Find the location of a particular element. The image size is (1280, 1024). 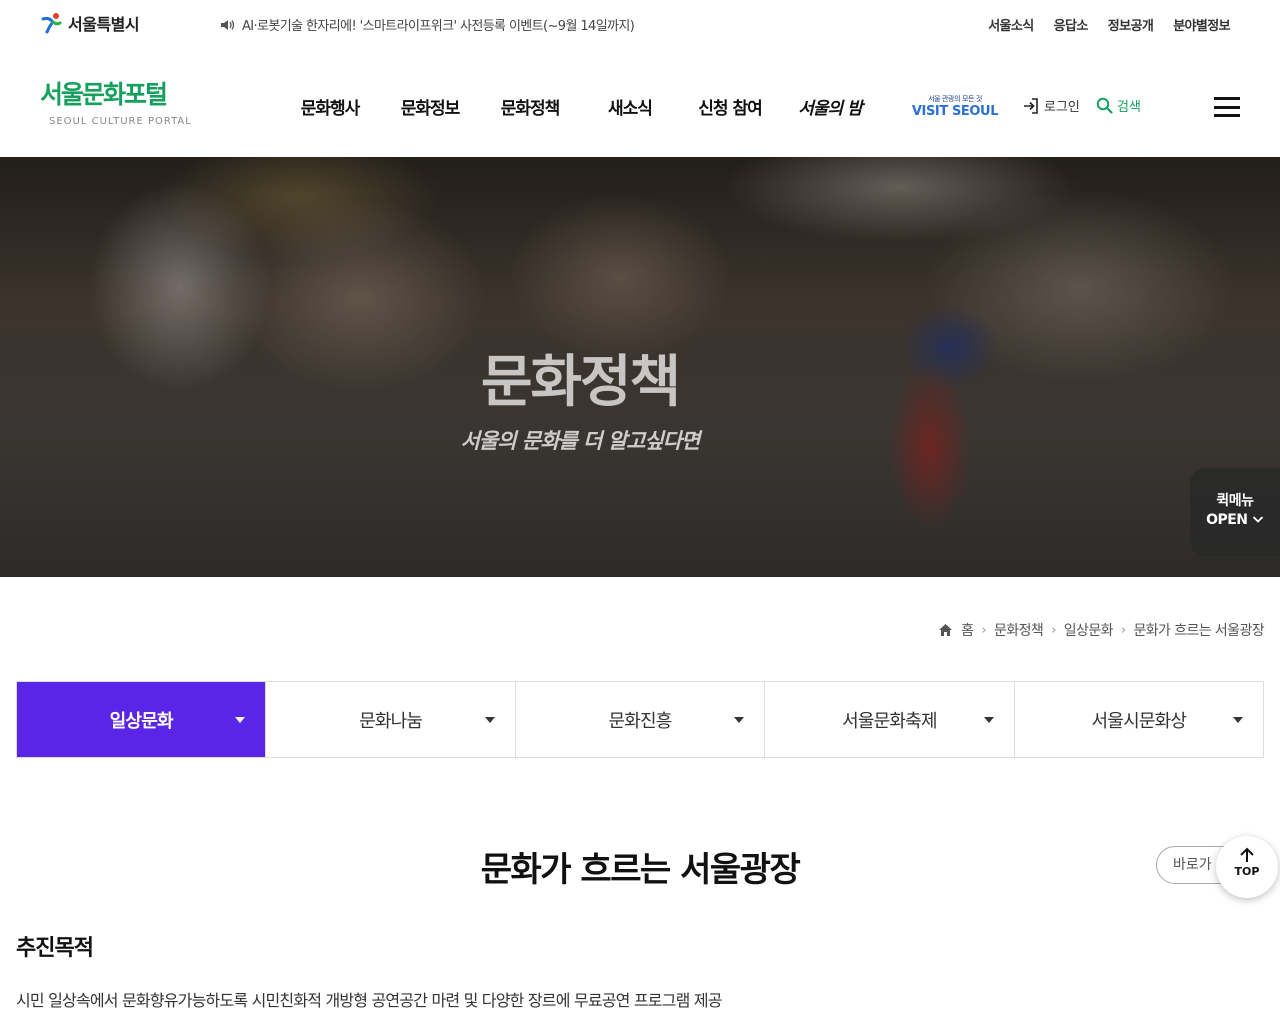

portal-logo: 서울문화포털 SEOUL CULTURE PORTAL is located at coordinates (116, 103).